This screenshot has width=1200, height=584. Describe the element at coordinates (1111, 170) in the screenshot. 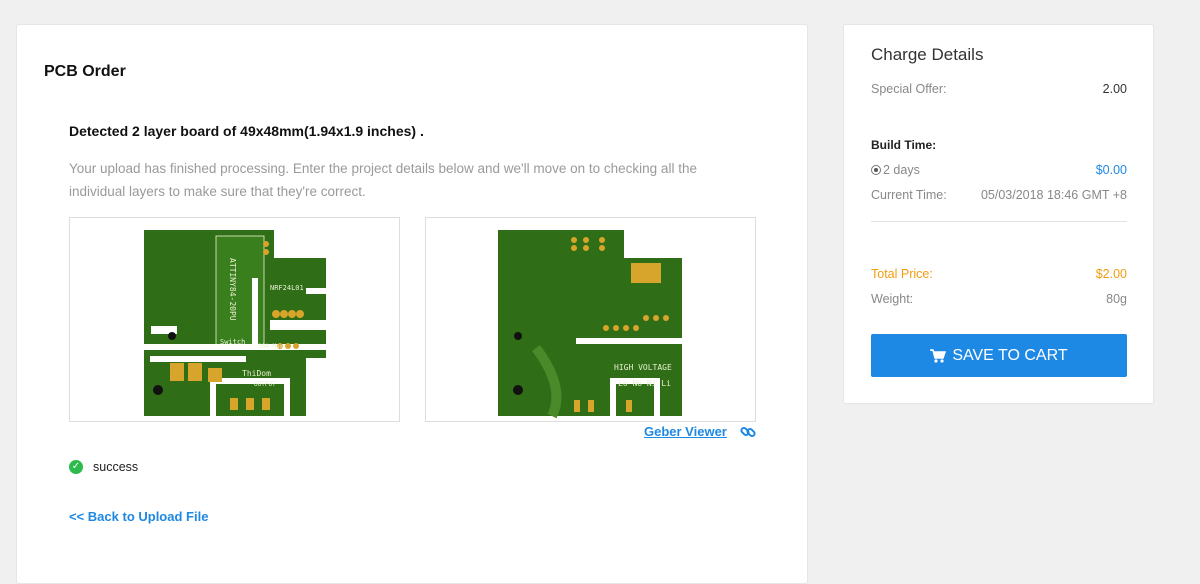

I see `build-option-price: $0.00` at that location.